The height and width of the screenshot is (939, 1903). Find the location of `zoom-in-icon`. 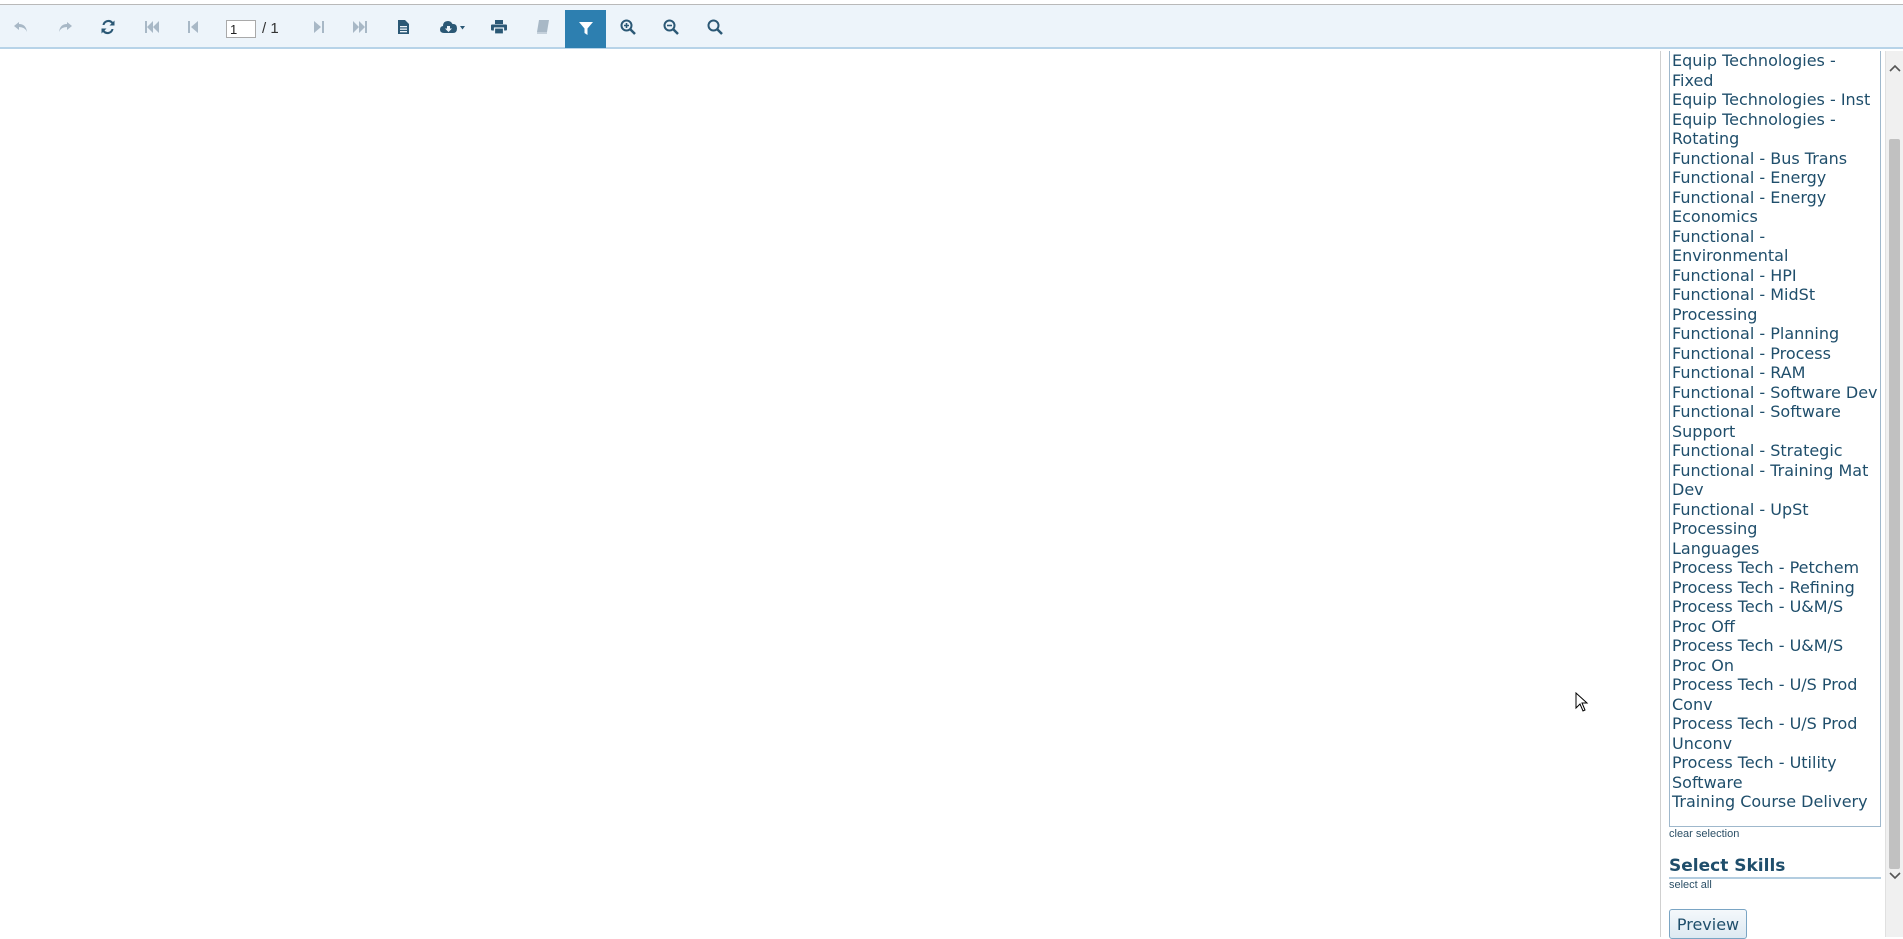

zoom-in-icon is located at coordinates (628, 27).